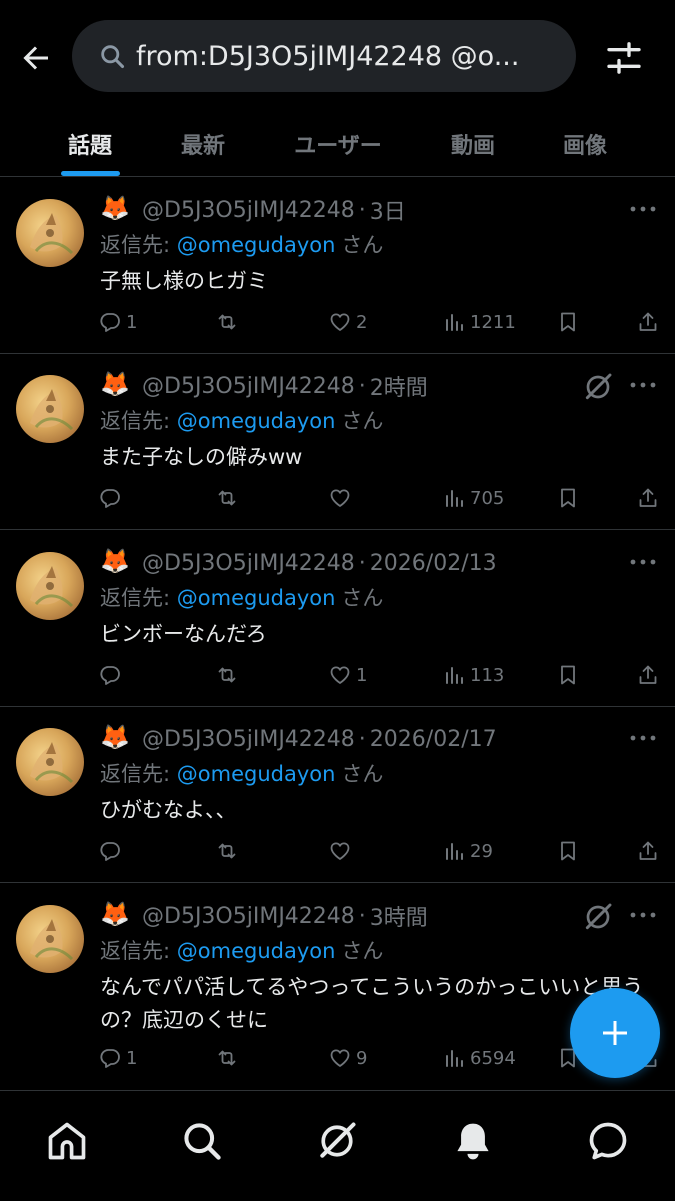  Describe the element at coordinates (433, 739) in the screenshot. I see `timestamp: 2026/02/17` at that location.